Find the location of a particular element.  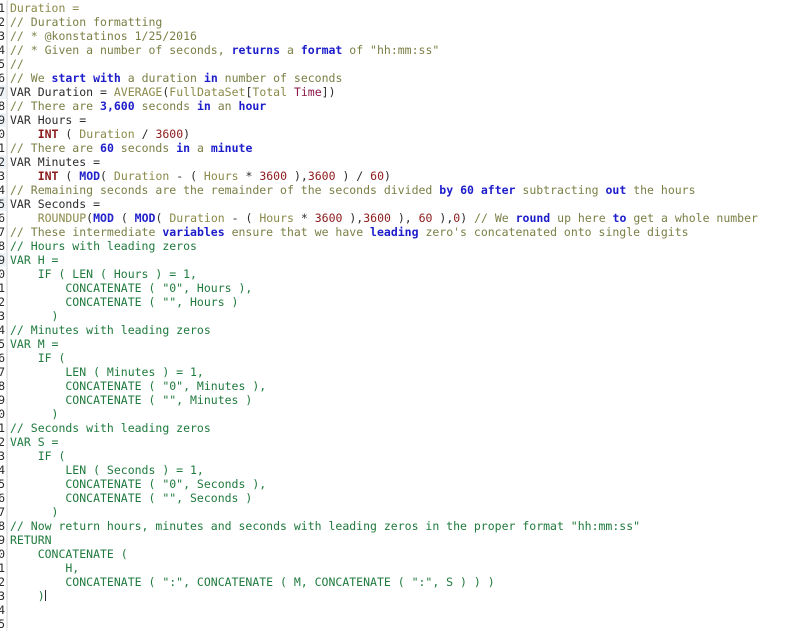

code-token: IF ( is located at coordinates (38, 358).